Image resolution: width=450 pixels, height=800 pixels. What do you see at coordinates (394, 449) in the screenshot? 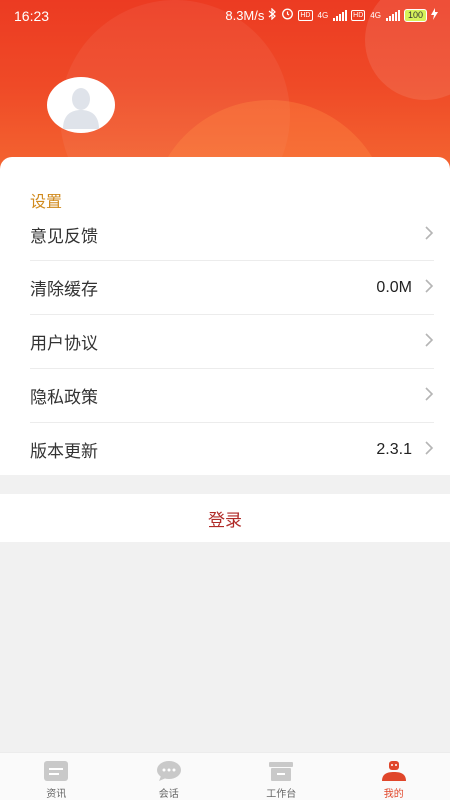
I see `version-value: 2.3.1` at bounding box center [394, 449].